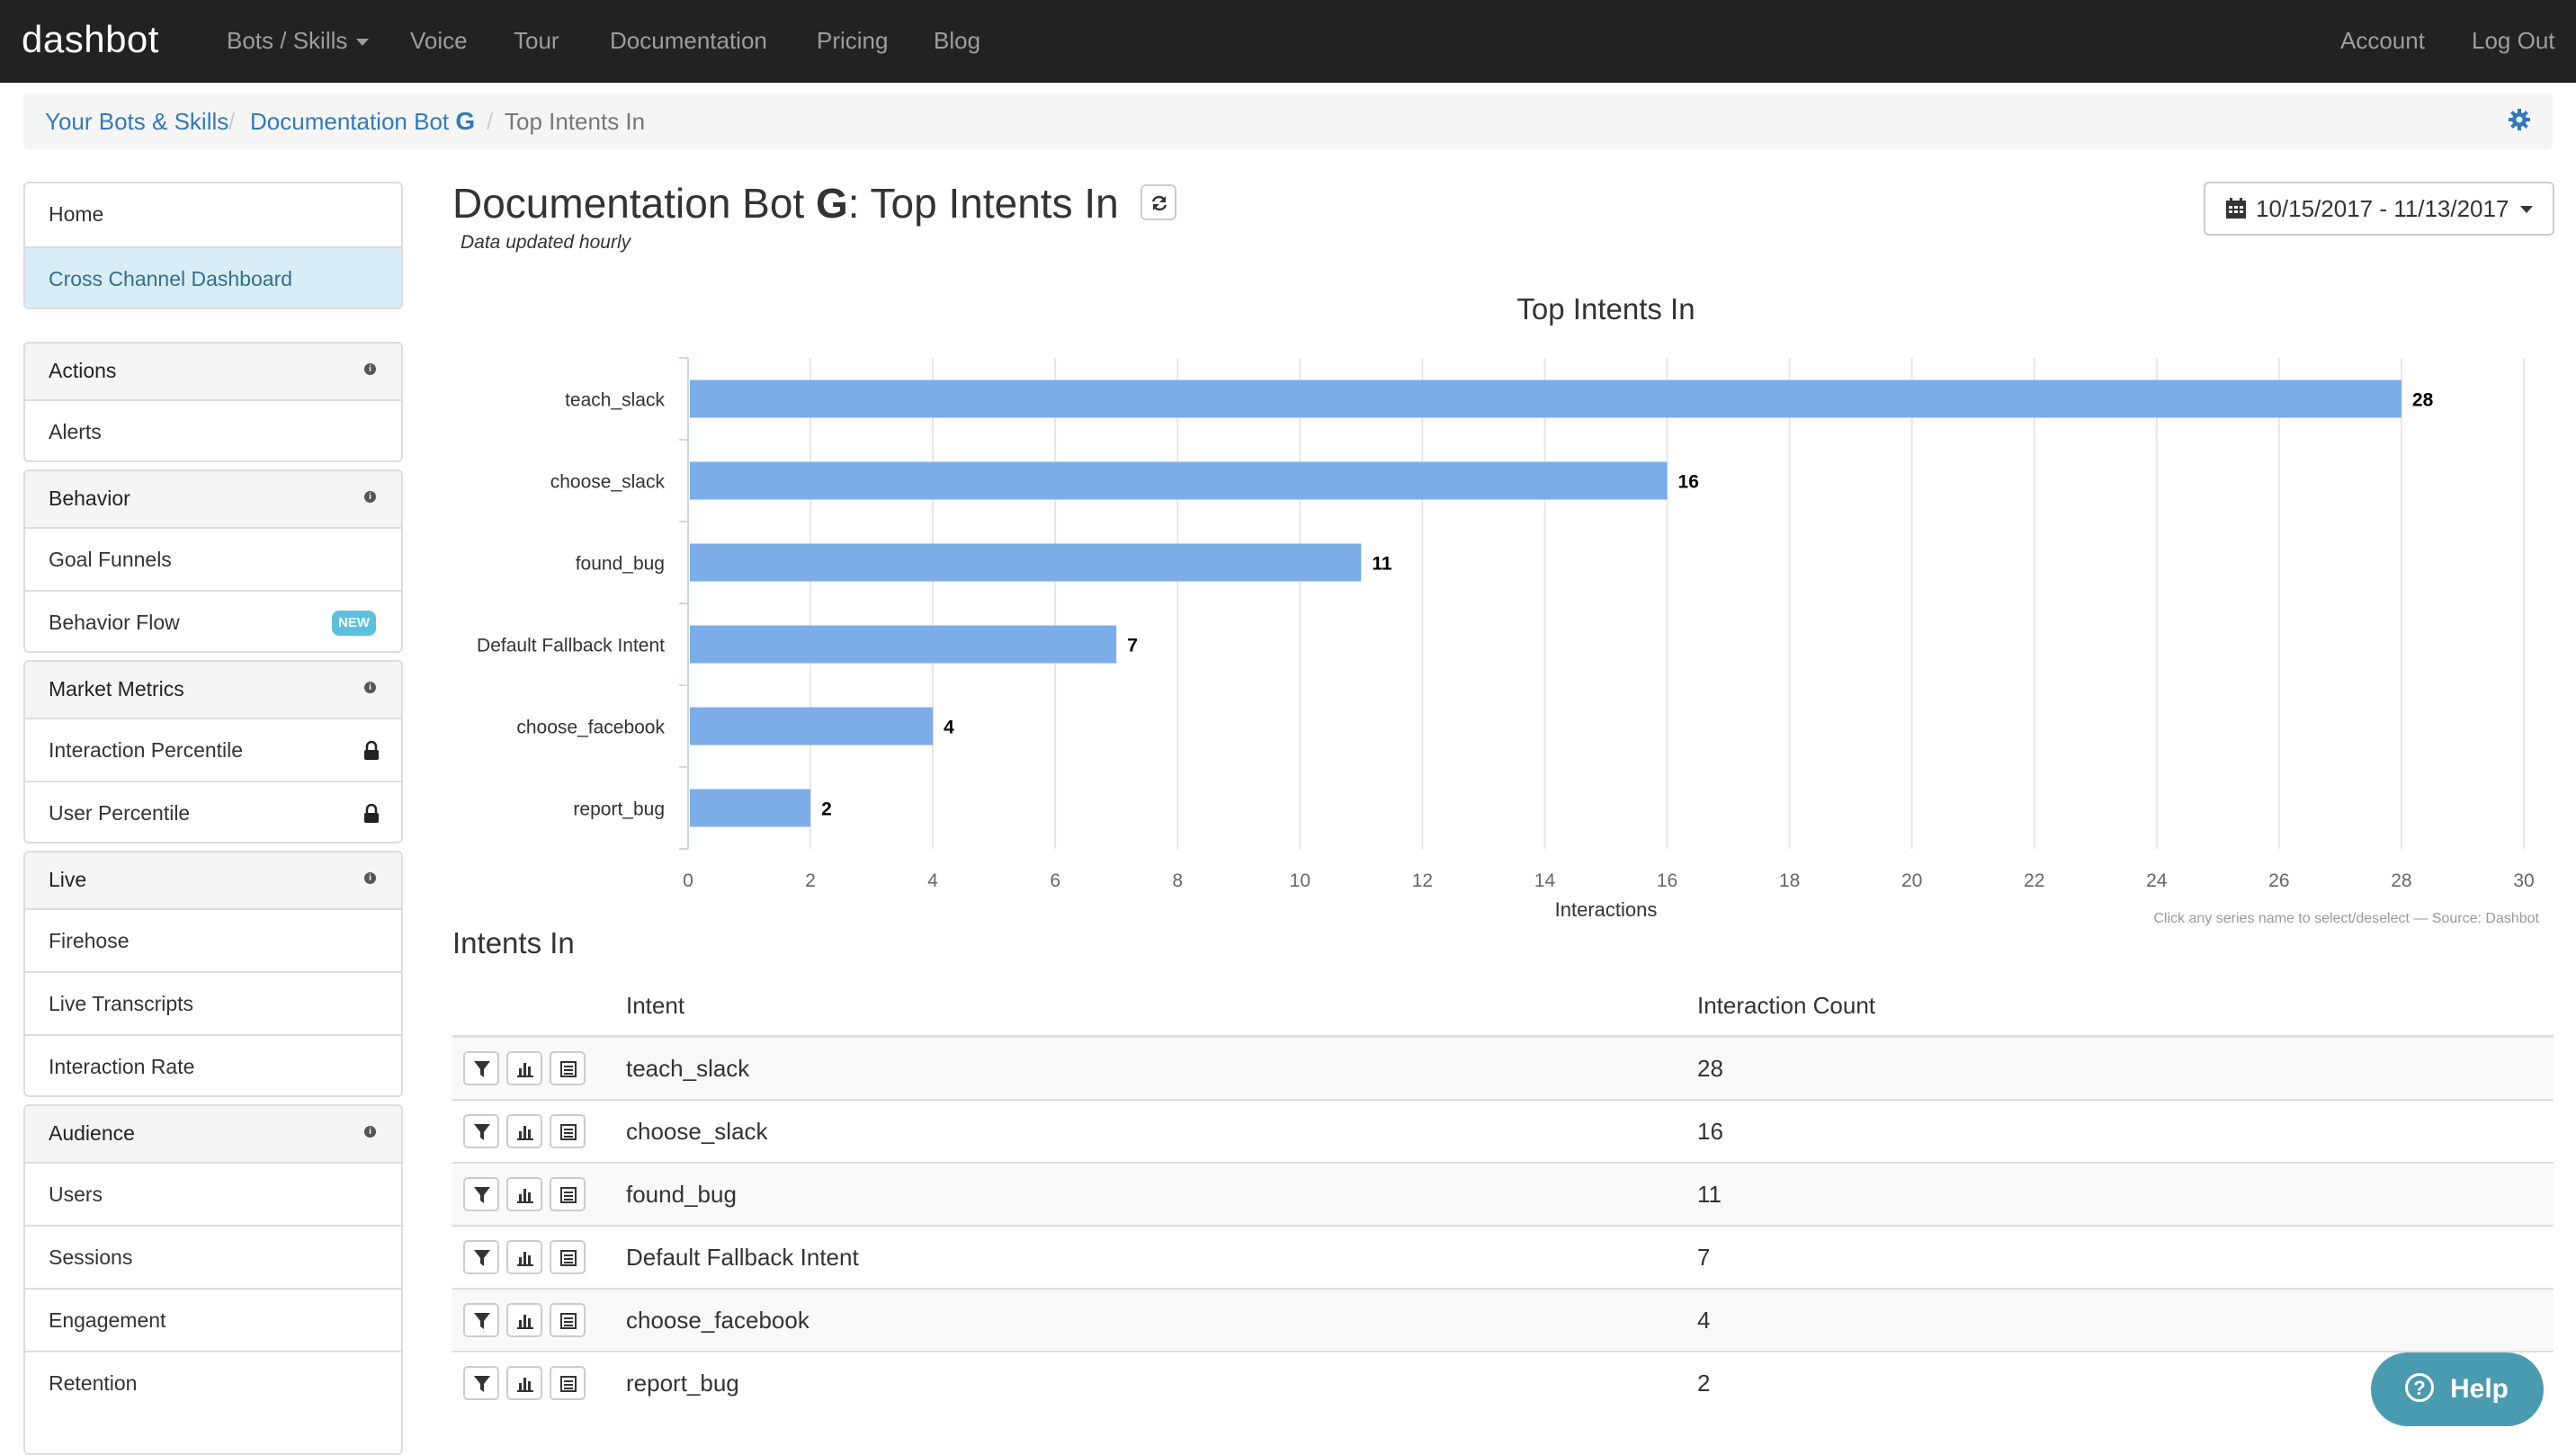  Describe the element at coordinates (2519, 120) in the screenshot. I see `gear-icon` at that location.